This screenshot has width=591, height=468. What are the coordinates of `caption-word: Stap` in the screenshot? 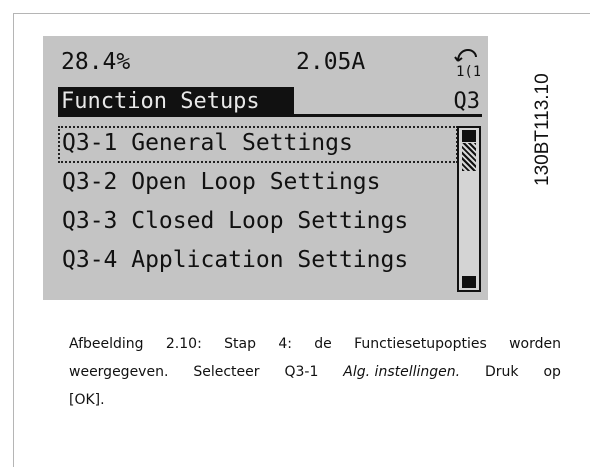 It's located at (240, 344).